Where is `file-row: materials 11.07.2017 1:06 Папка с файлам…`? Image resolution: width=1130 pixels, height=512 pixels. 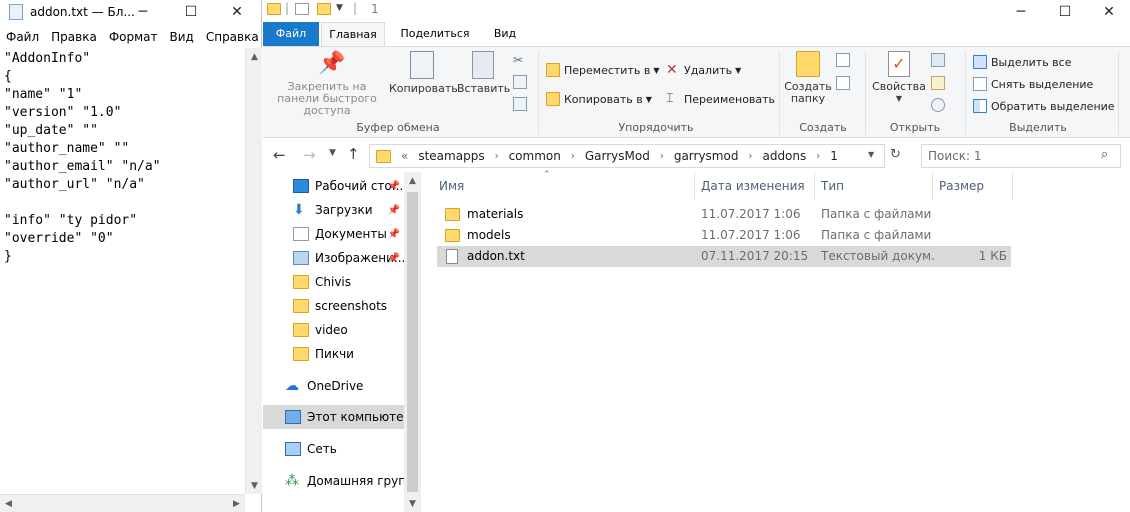 file-row: materials 11.07.2017 1:06 Папка с файлам… is located at coordinates (724, 214).